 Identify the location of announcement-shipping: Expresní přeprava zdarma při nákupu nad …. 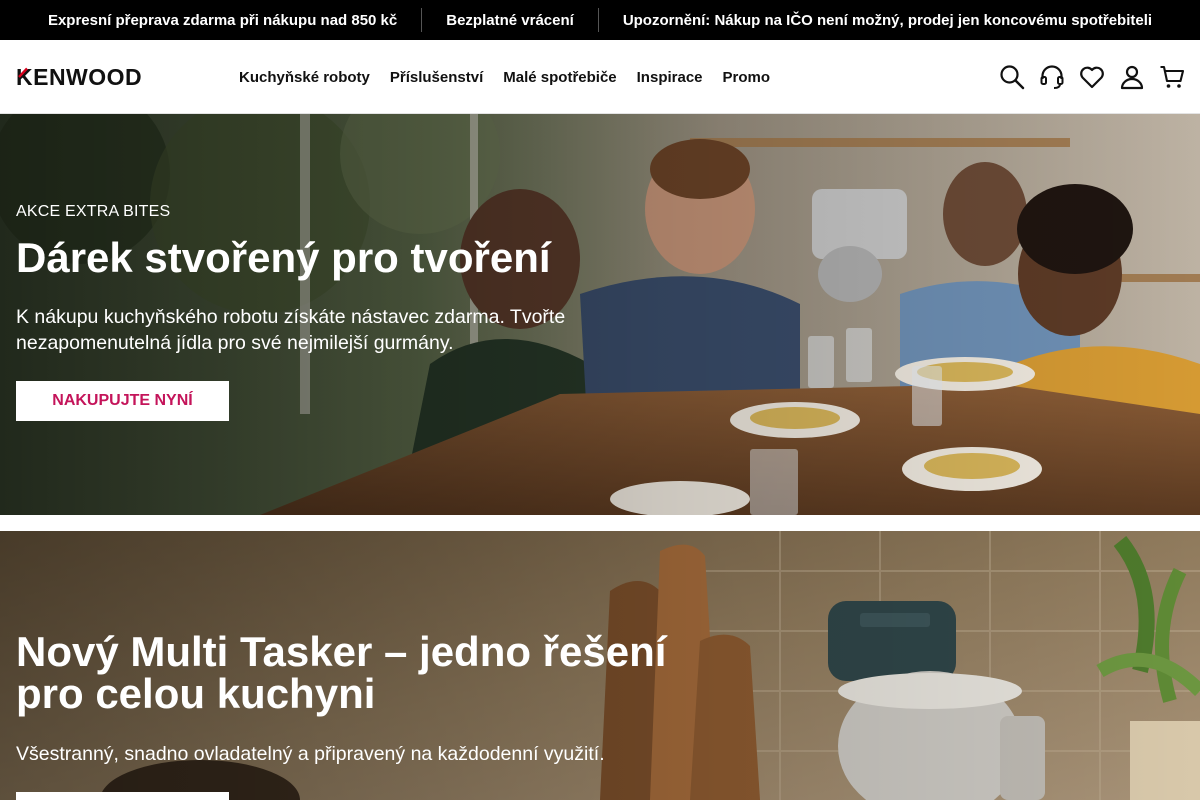
(222, 20).